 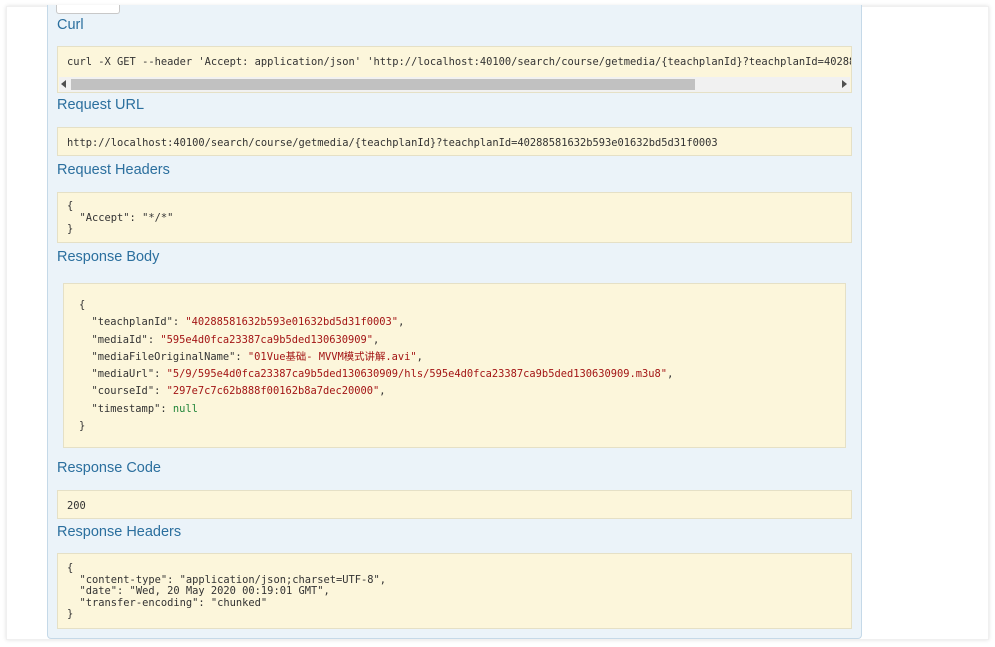 I want to click on json-key: "teachplanId":, so click(x=138, y=322).